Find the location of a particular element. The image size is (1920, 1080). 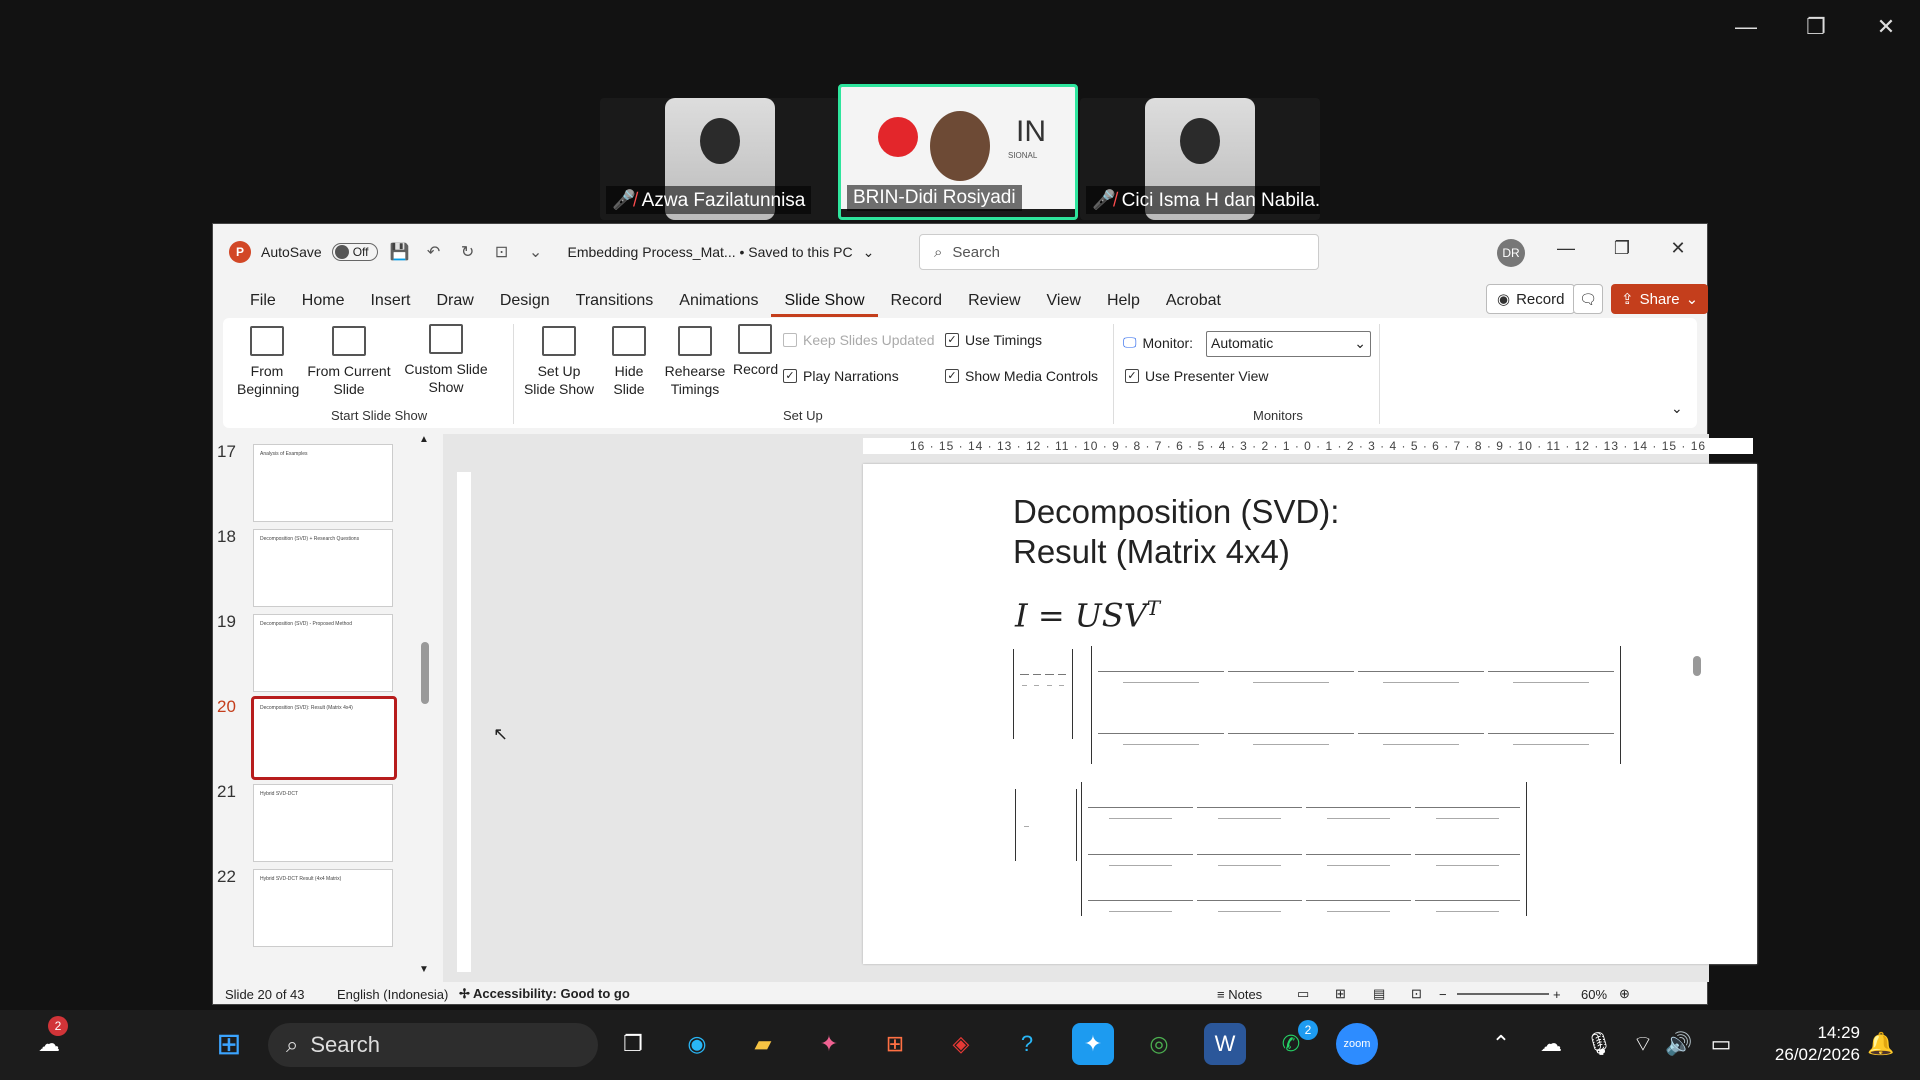

zoom-level: 60% is located at coordinates (1594, 994).